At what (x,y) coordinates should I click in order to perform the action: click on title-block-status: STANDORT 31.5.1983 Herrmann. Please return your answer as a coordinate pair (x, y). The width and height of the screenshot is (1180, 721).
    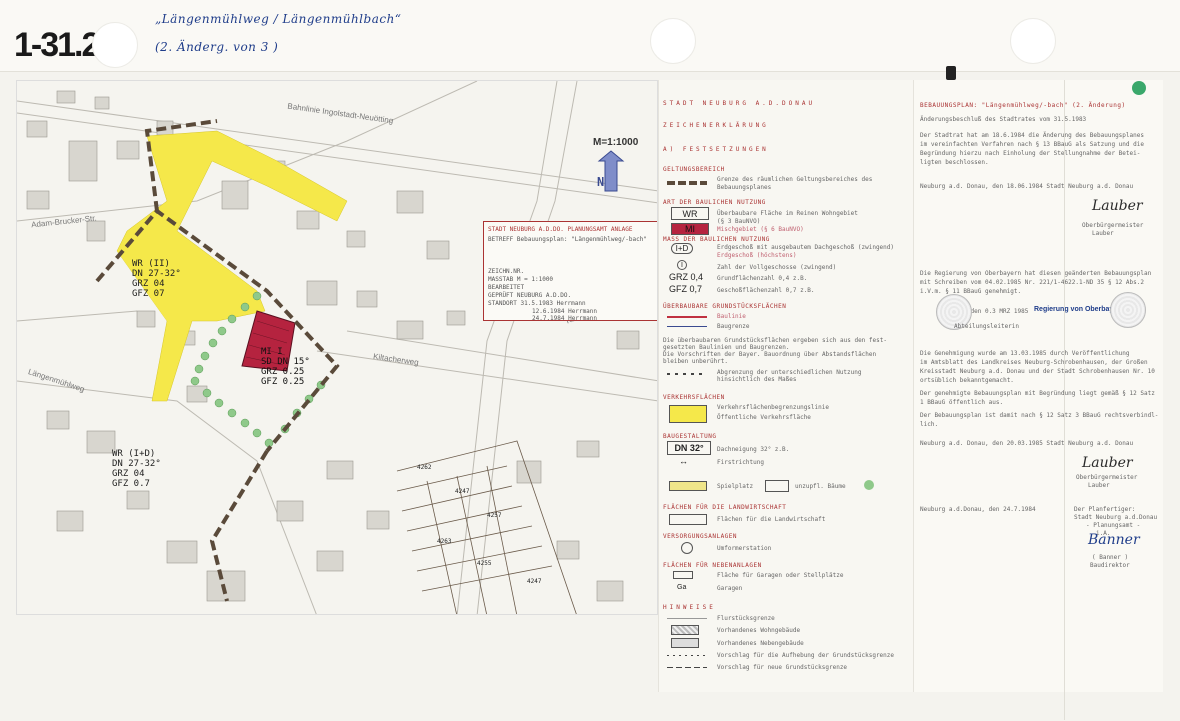
    Looking at the image, I should click on (537, 303).